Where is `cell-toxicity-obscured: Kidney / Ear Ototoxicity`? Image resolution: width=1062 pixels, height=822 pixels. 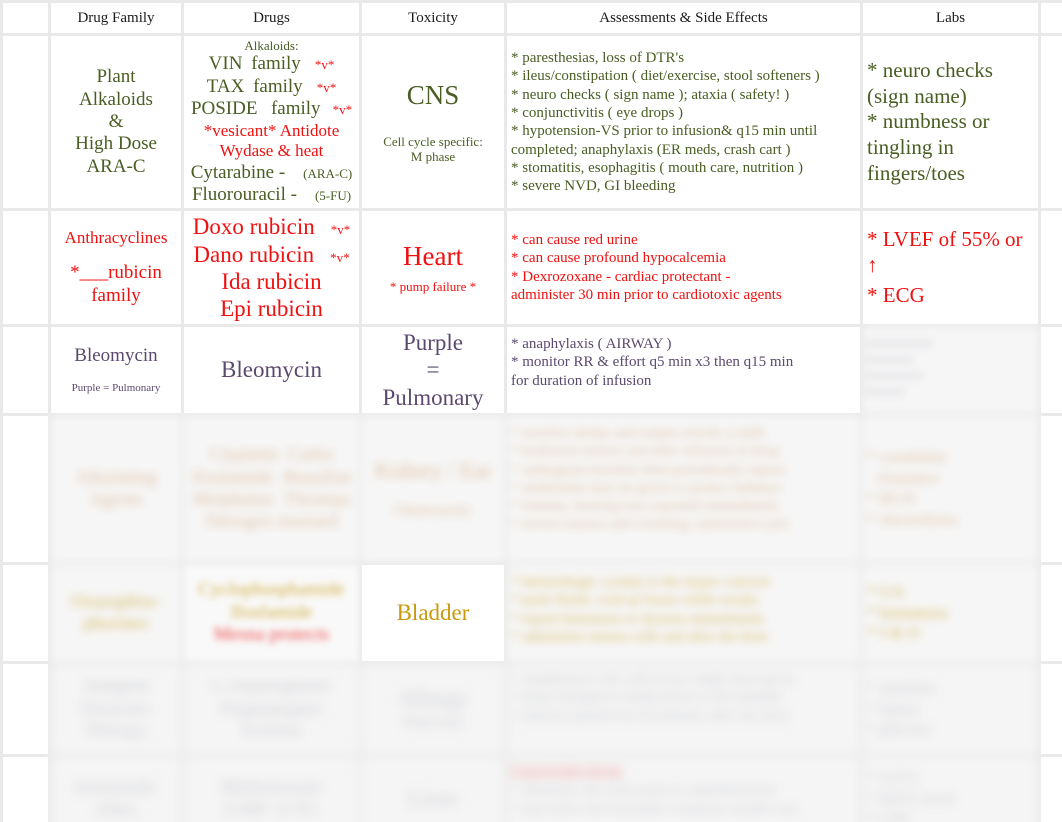 cell-toxicity-obscured: Kidney / Ear Ototoxicity is located at coordinates (433, 488).